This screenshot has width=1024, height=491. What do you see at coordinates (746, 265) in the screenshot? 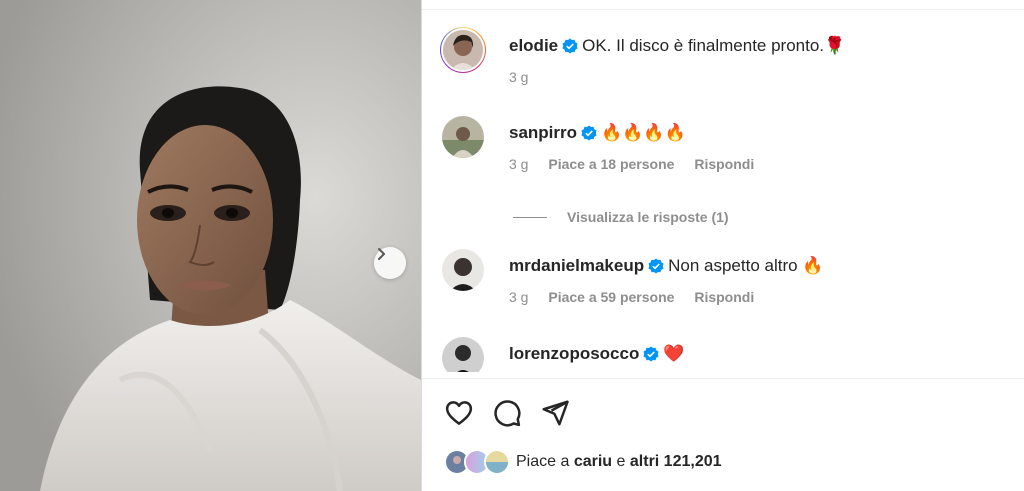
I see `comment-text: Non aspetto altro 🔥` at bounding box center [746, 265].